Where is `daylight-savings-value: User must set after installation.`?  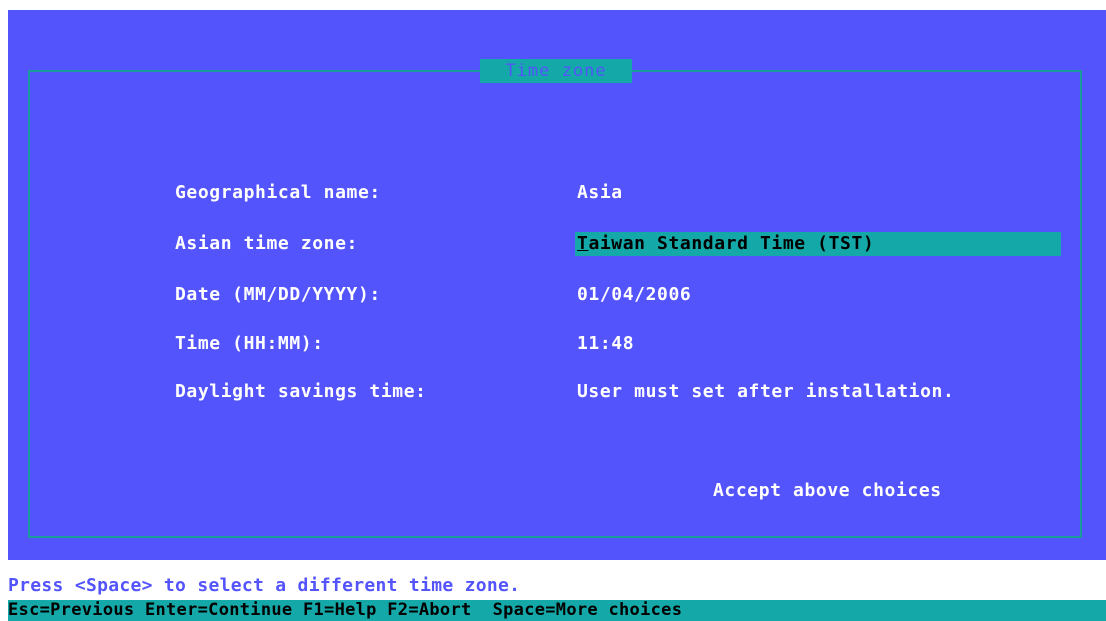
daylight-savings-value: User must set after installation. is located at coordinates (766, 391).